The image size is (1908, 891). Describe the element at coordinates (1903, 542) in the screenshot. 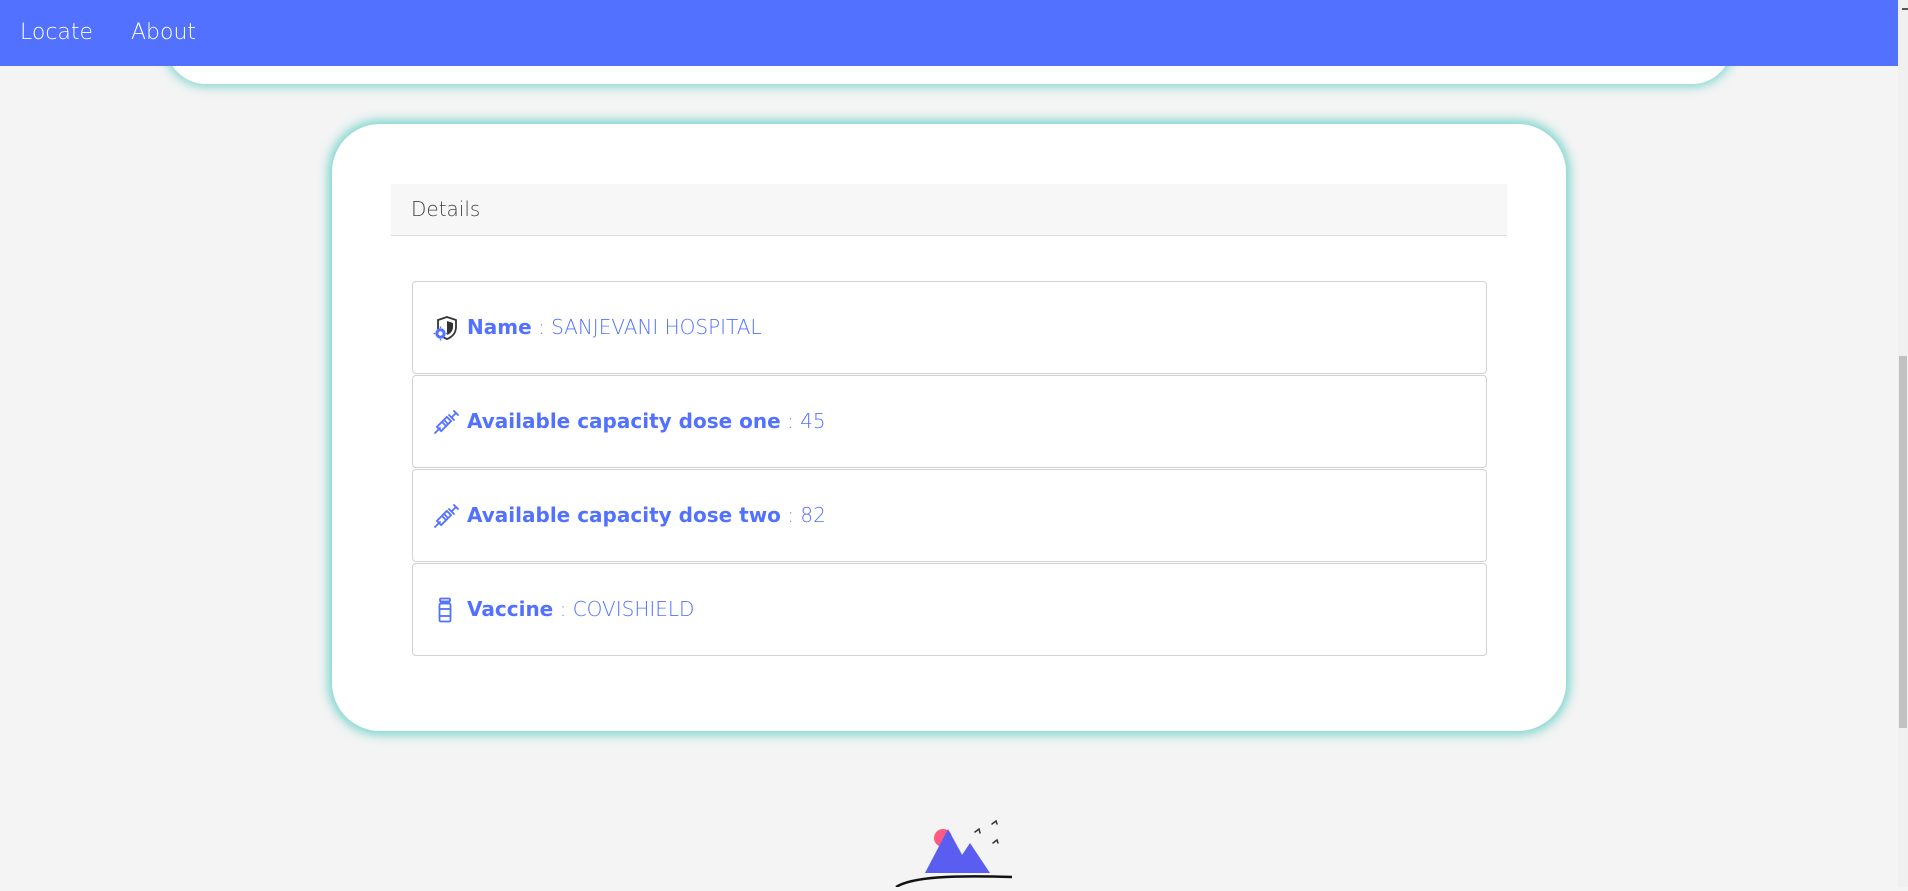

I see `scrollbar-thumb` at that location.